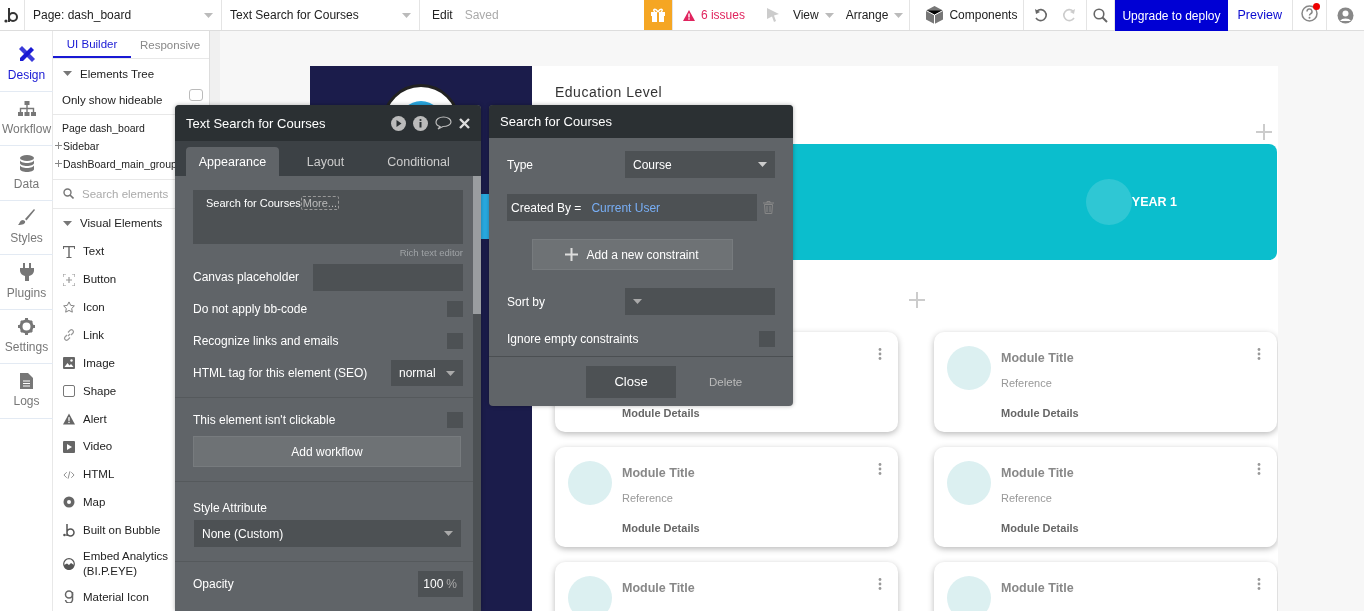 Image resolution: width=1364 pixels, height=611 pixels. Describe the element at coordinates (250, 309) in the screenshot. I see `checkbox-label: Do not apply bb-code` at that location.